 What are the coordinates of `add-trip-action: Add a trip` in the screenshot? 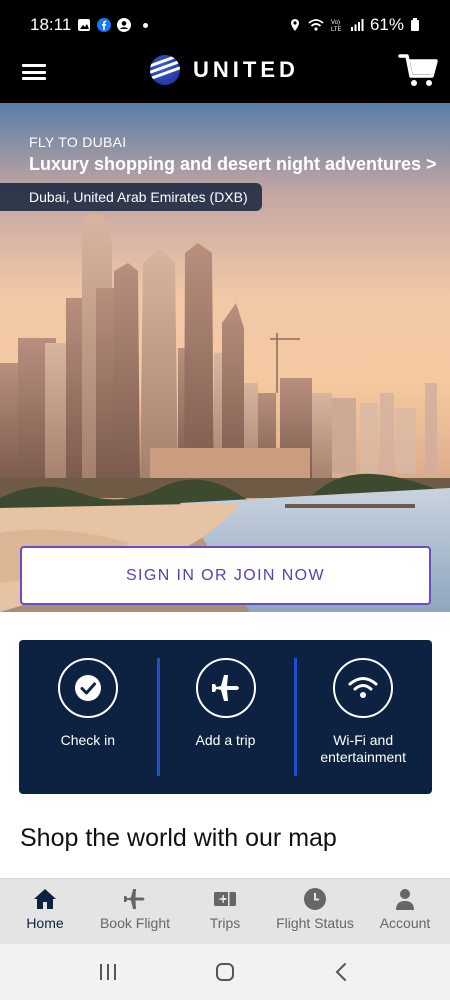 It's located at (225, 717).